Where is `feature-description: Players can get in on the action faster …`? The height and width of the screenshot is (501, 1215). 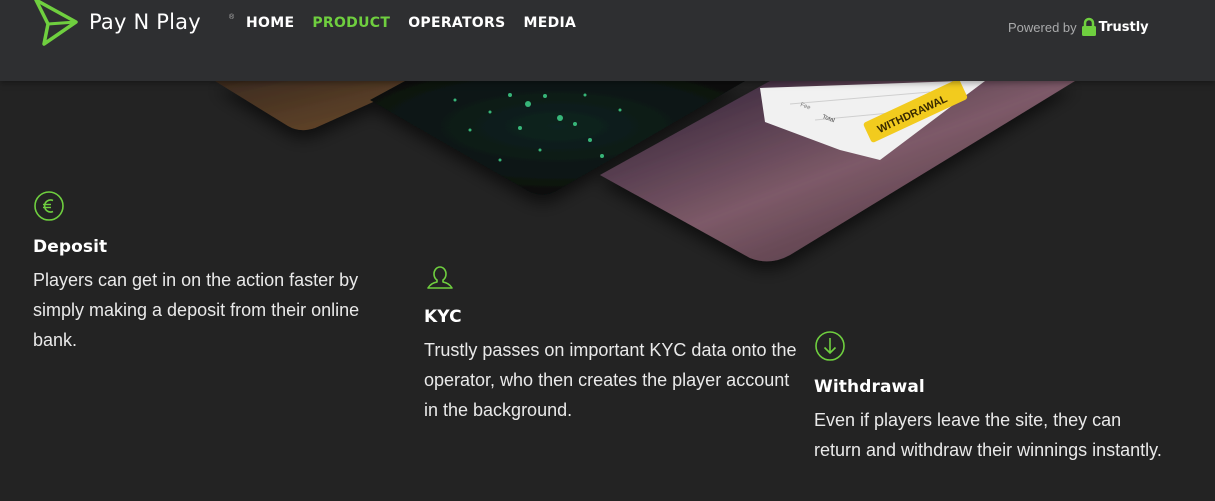 feature-description: Players can get in on the action faster … is located at coordinates (196, 310).